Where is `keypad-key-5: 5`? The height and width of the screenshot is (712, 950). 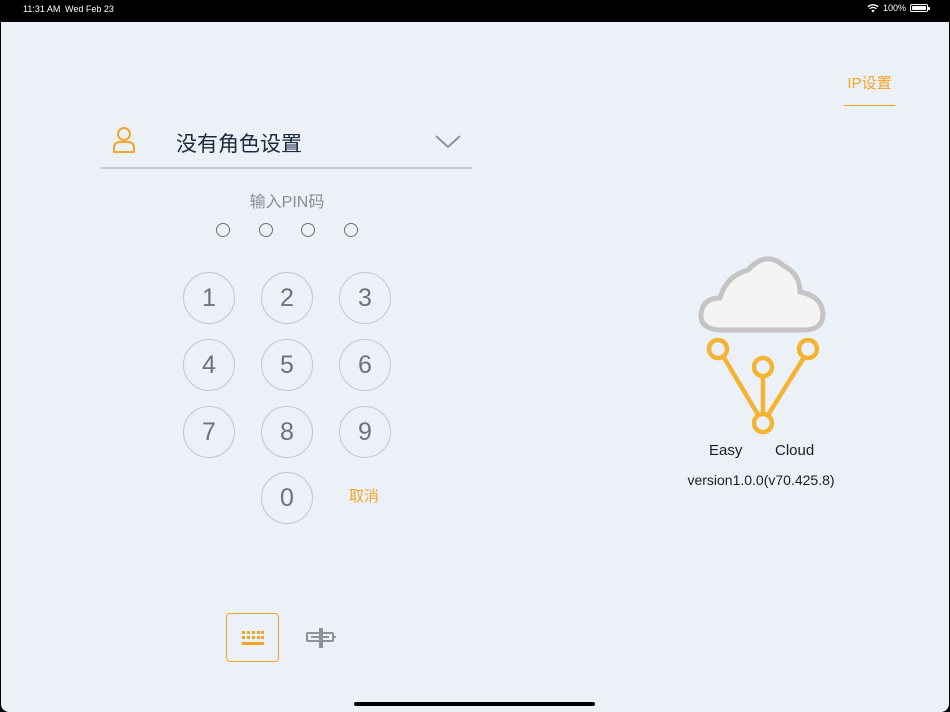
keypad-key-5: 5 is located at coordinates (287, 365).